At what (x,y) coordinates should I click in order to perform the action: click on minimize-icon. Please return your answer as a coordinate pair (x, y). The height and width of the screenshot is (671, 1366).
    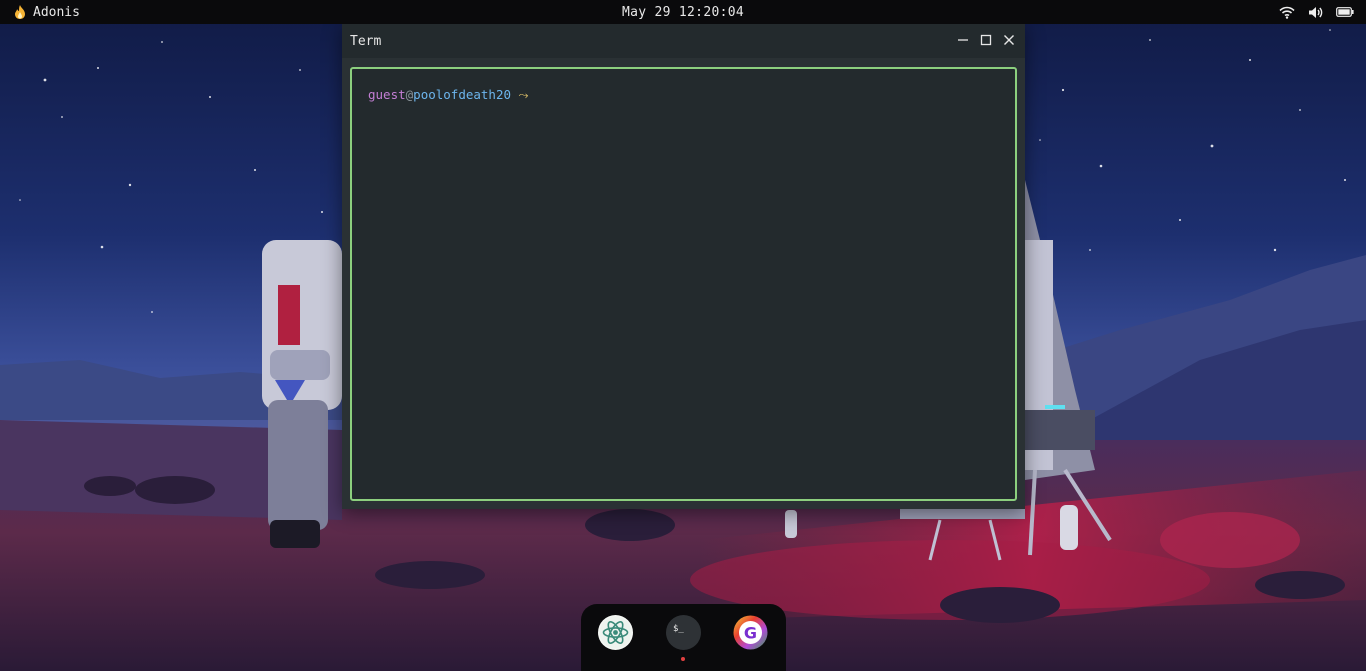
    Looking at the image, I should click on (963, 40).